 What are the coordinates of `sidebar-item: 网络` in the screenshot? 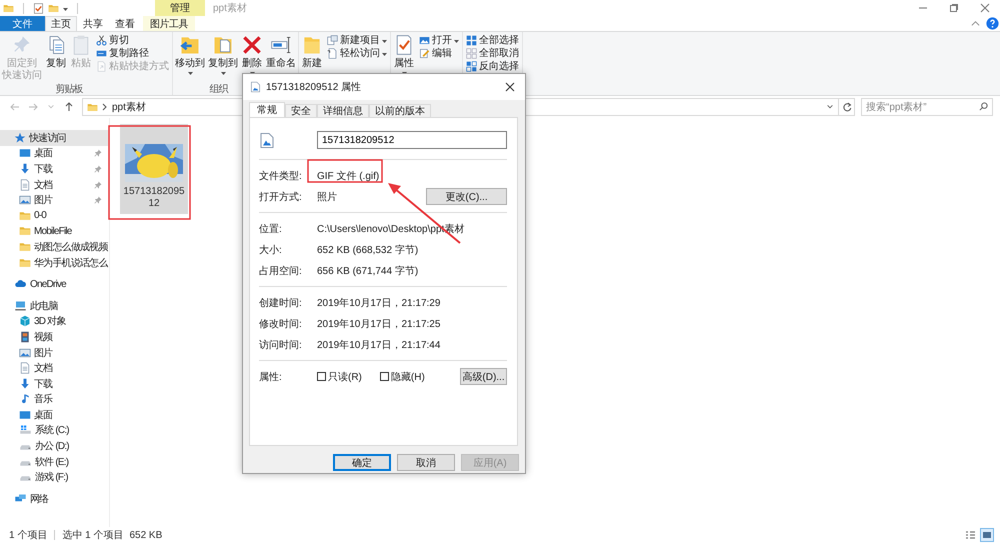 It's located at (54, 499).